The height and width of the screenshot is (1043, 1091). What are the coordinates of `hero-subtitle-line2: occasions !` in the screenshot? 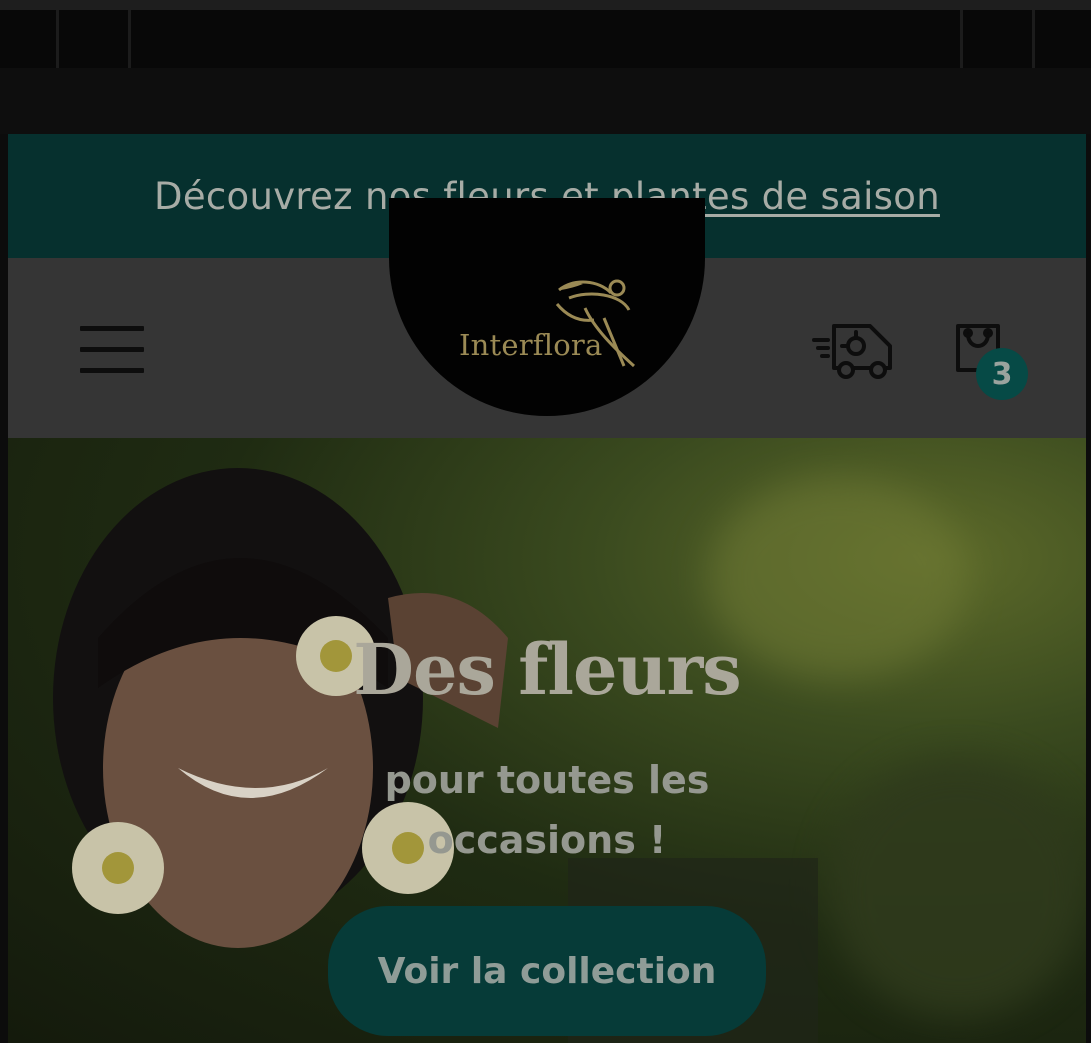 It's located at (547, 840).